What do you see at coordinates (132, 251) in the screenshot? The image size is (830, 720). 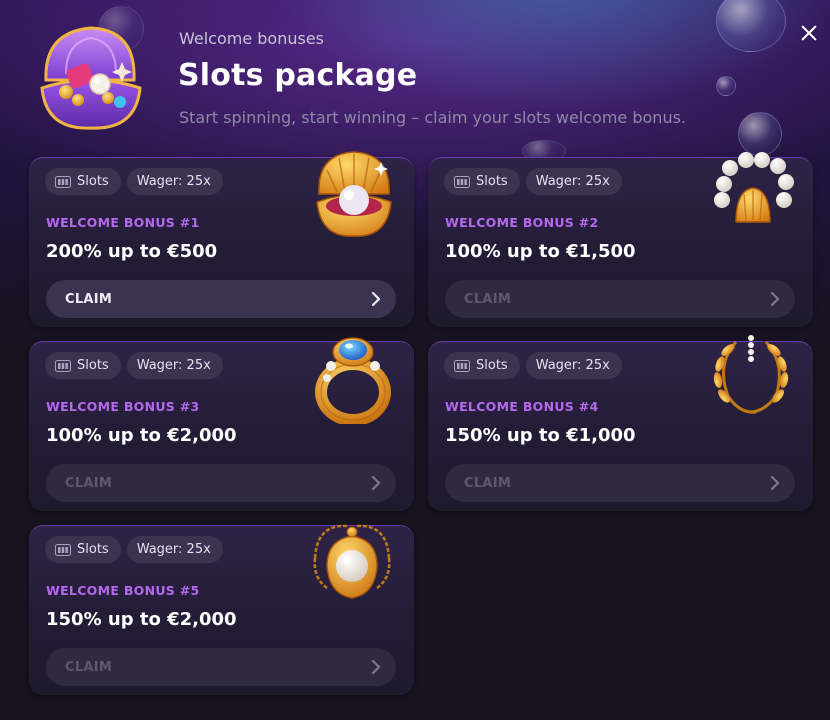 I see `bonus-amount: 200% up to €500` at bounding box center [132, 251].